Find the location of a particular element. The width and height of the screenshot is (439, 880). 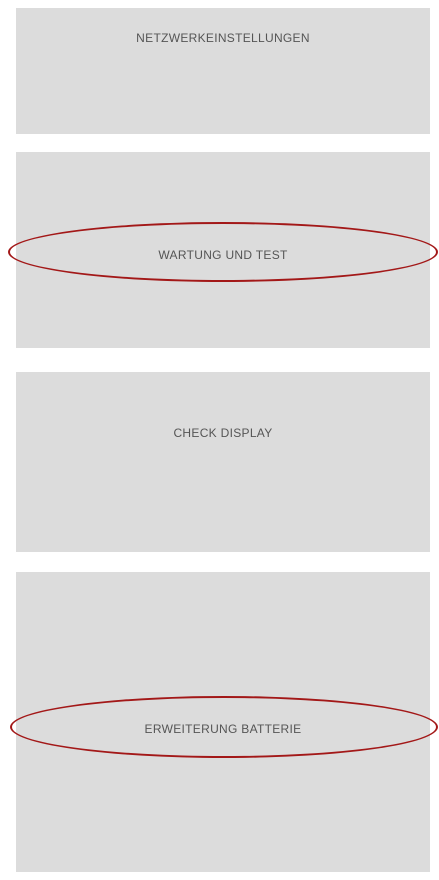

menu-tile-label: NETZWERKEINSTELLUNGEN is located at coordinates (223, 38).